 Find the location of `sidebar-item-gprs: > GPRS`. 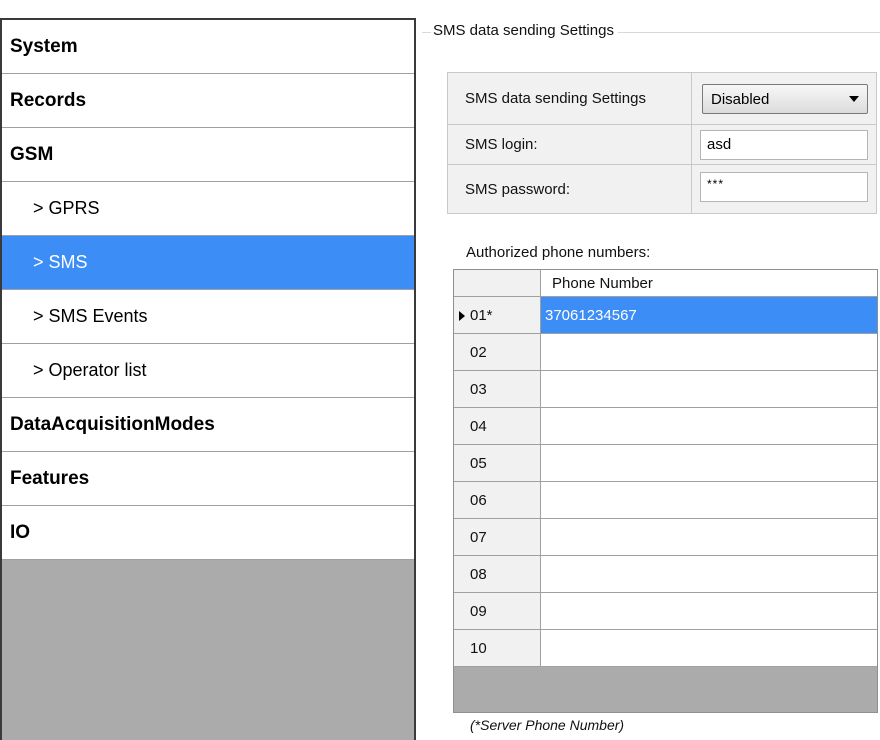

sidebar-item-gprs: > GPRS is located at coordinates (208, 209).